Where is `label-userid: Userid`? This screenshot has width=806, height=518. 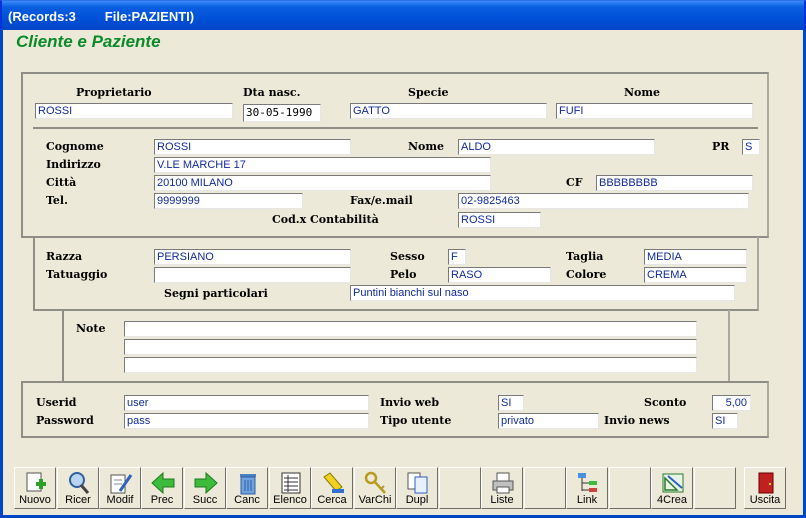
label-userid: Userid is located at coordinates (56, 402).